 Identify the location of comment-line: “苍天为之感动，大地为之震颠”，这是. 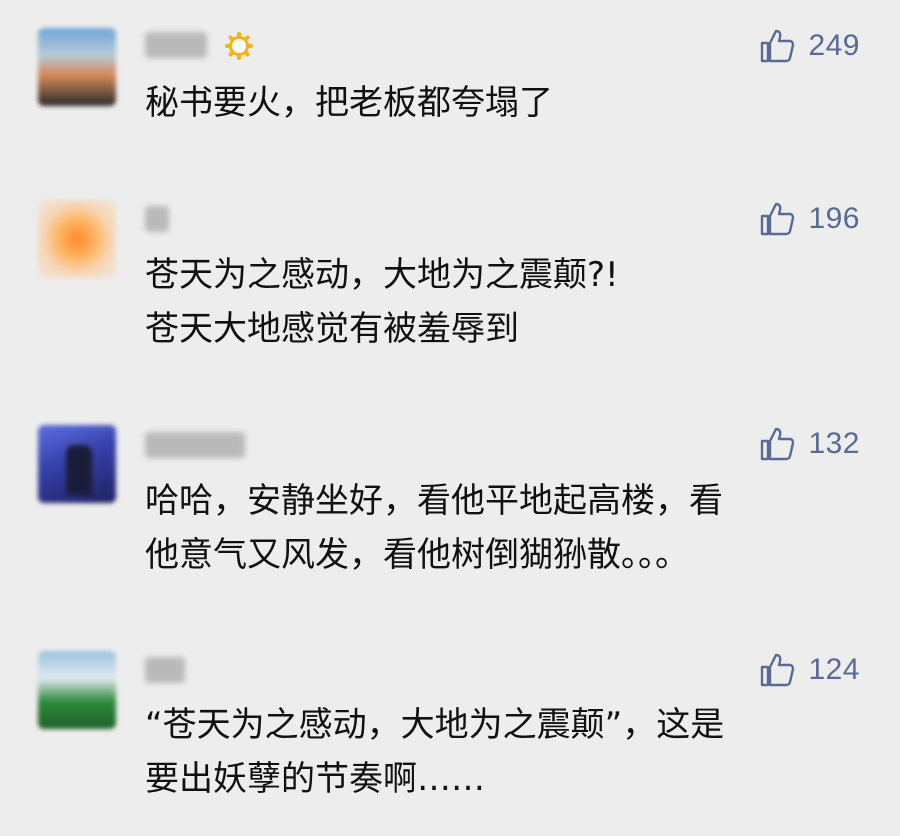
(435, 725).